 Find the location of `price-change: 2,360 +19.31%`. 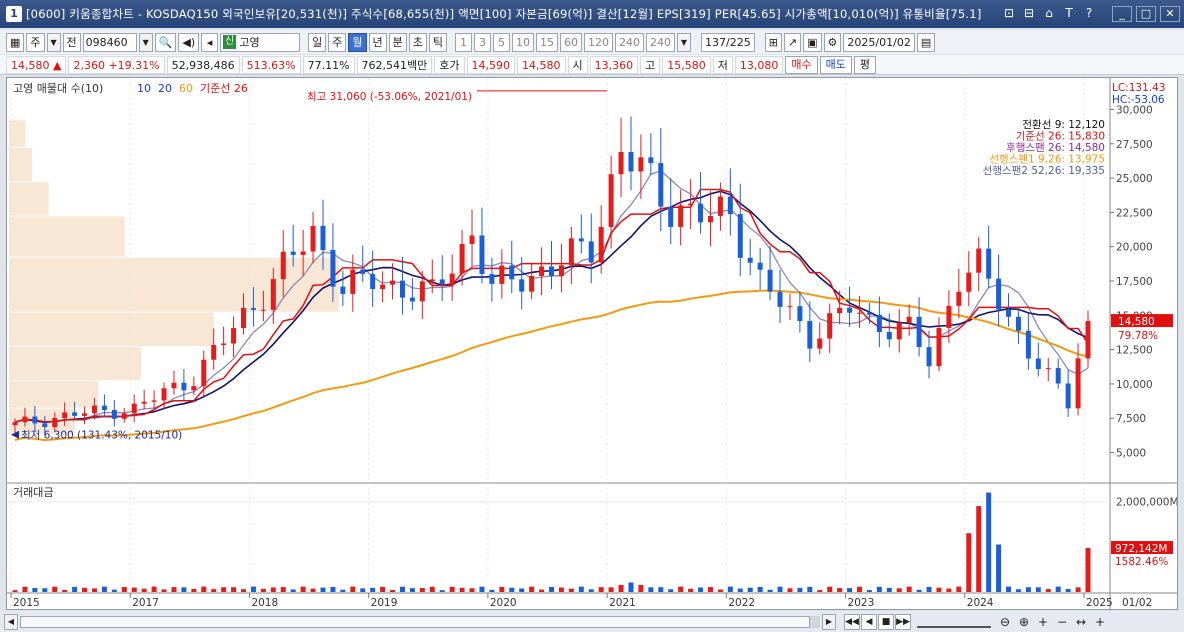

price-change: 2,360 +19.31% is located at coordinates (116, 64).